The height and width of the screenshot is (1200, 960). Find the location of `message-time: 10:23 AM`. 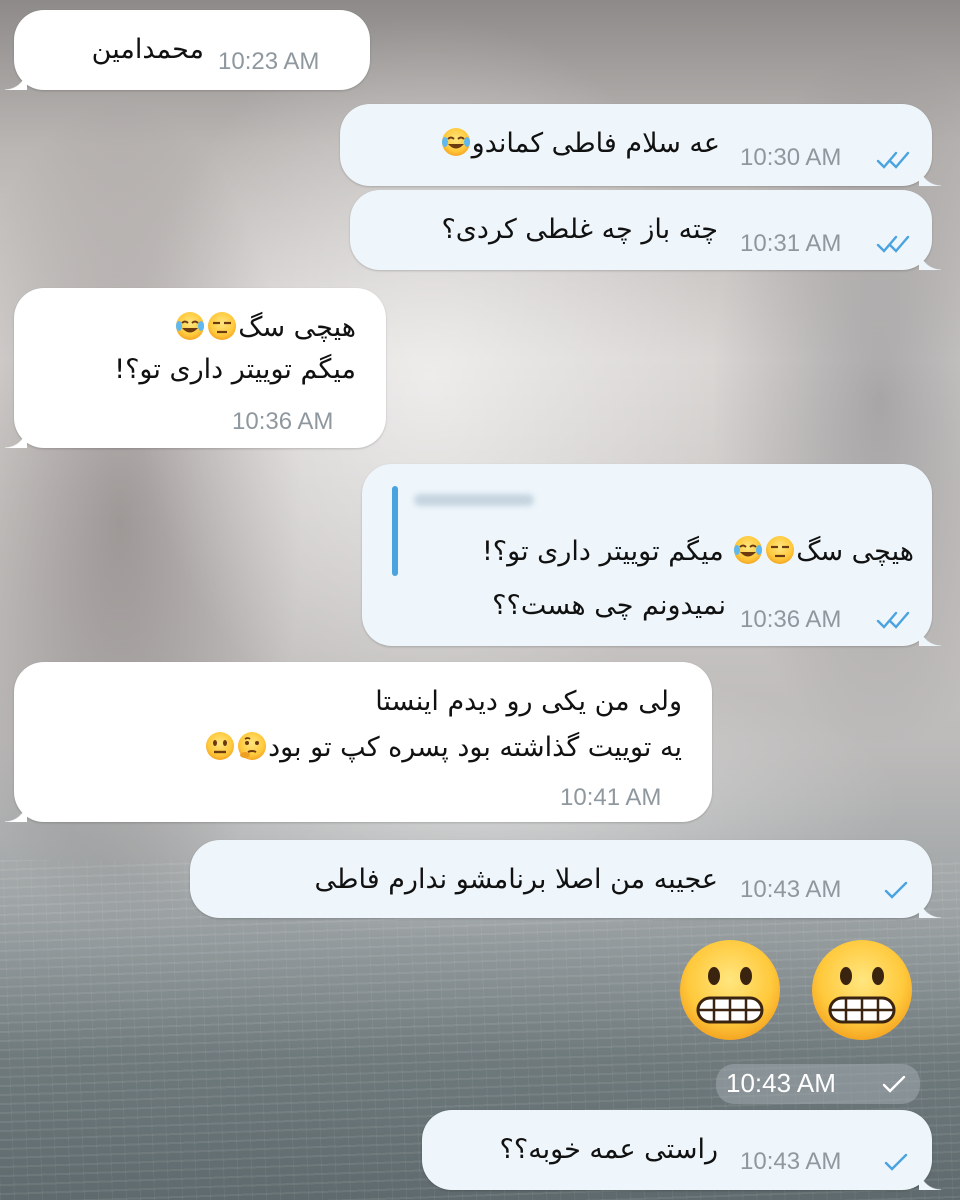

message-time: 10:23 AM is located at coordinates (269, 61).